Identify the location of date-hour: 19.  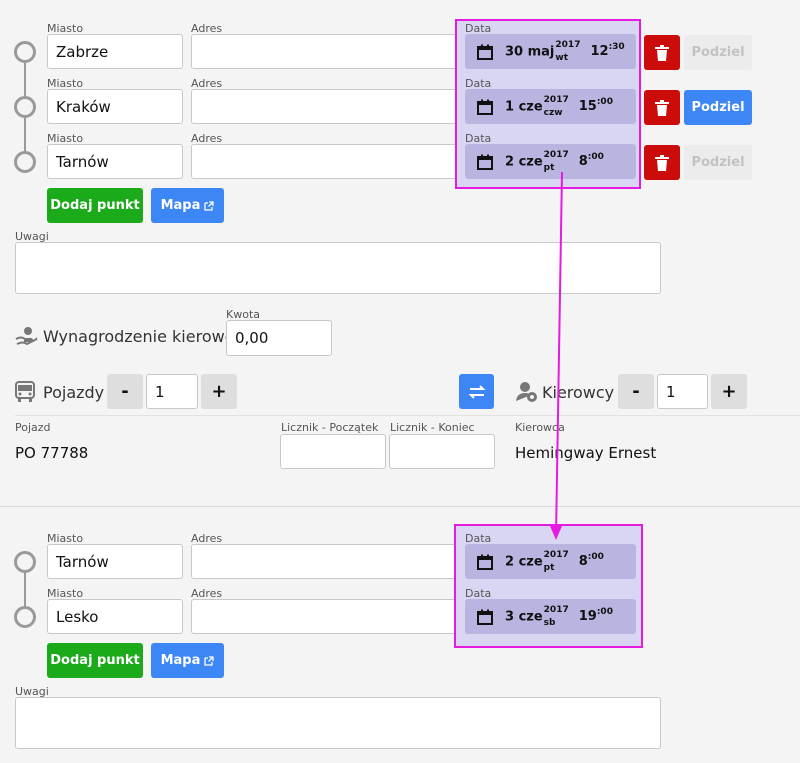
(587, 616).